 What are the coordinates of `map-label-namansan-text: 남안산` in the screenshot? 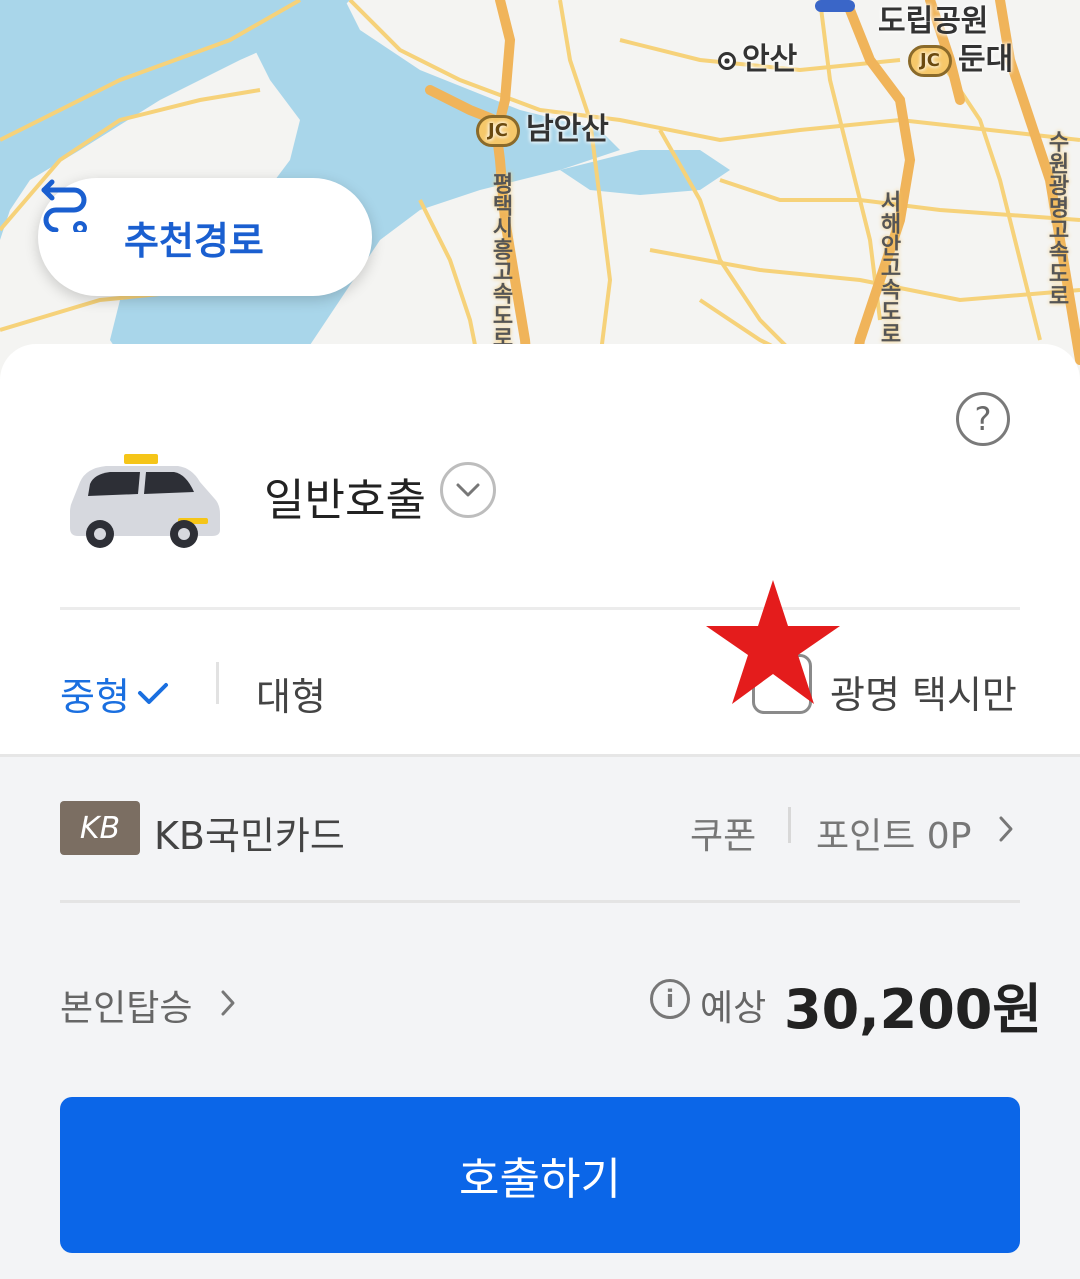 It's located at (567, 129).